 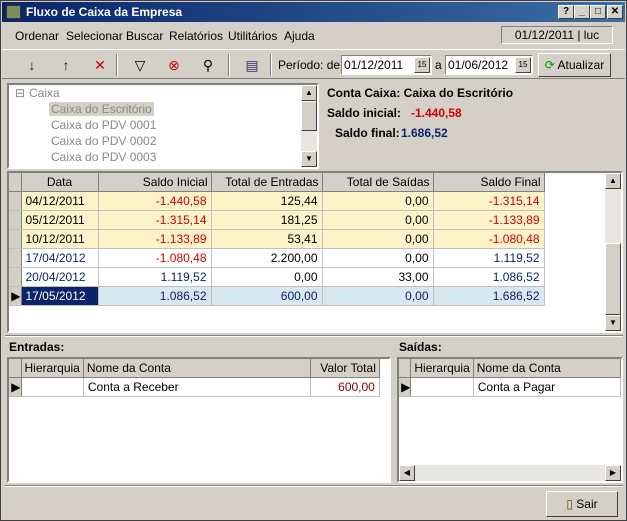 I want to click on cell-data: 05/12/2011, so click(x=60, y=220).